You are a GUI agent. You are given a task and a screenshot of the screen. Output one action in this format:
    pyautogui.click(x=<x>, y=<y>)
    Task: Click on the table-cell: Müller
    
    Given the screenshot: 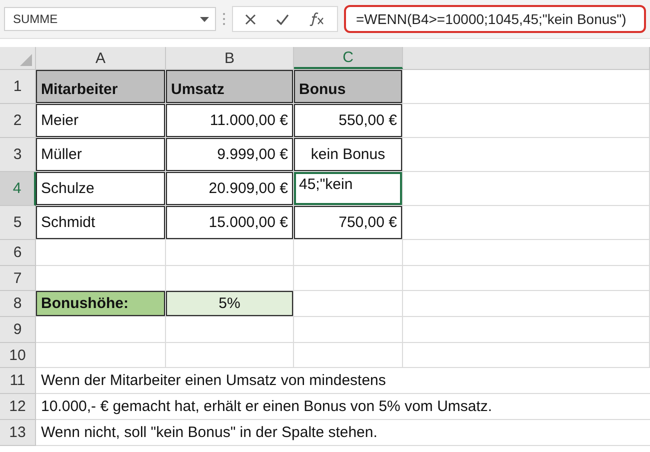 What is the action you would take?
    pyautogui.click(x=101, y=155)
    